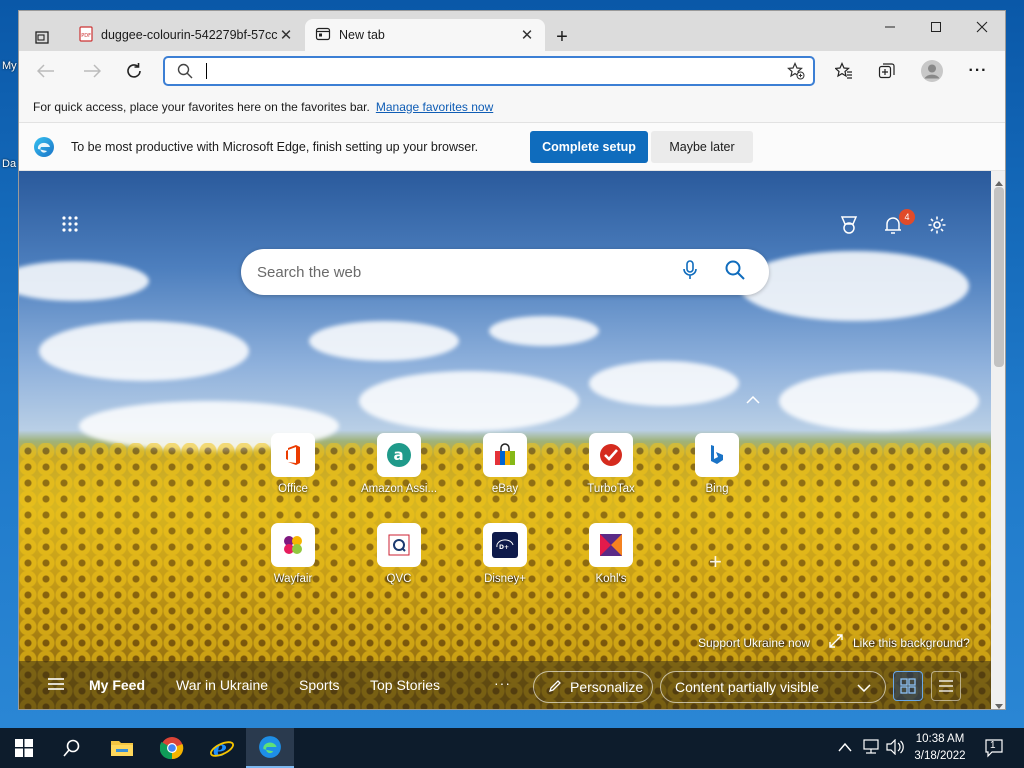  What do you see at coordinates (593, 687) in the screenshot?
I see `personalize-button: Personalize` at bounding box center [593, 687].